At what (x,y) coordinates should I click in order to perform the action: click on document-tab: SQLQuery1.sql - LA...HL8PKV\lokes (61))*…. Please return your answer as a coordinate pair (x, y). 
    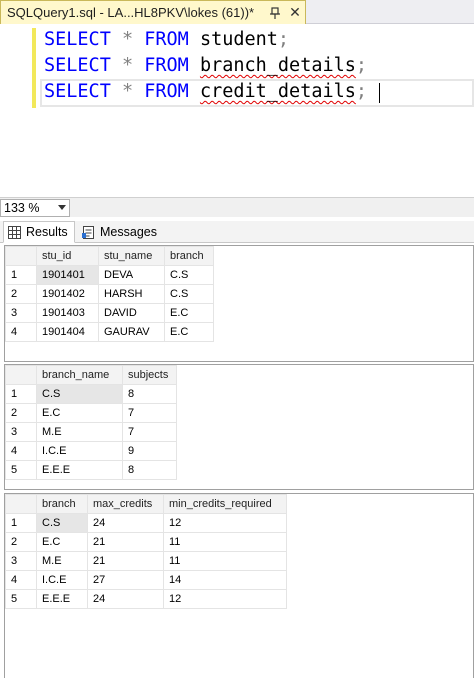
    Looking at the image, I should click on (153, 12).